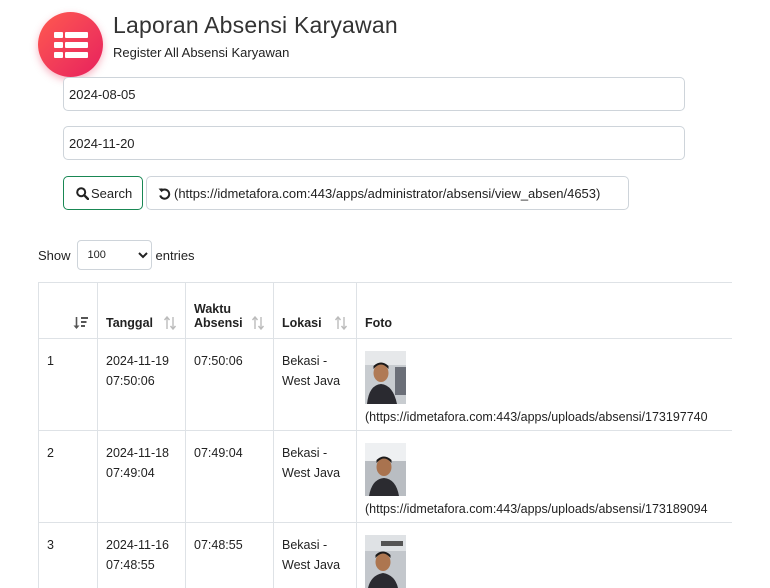 The image size is (770, 588). I want to click on column-header-label: Foto, so click(379, 323).